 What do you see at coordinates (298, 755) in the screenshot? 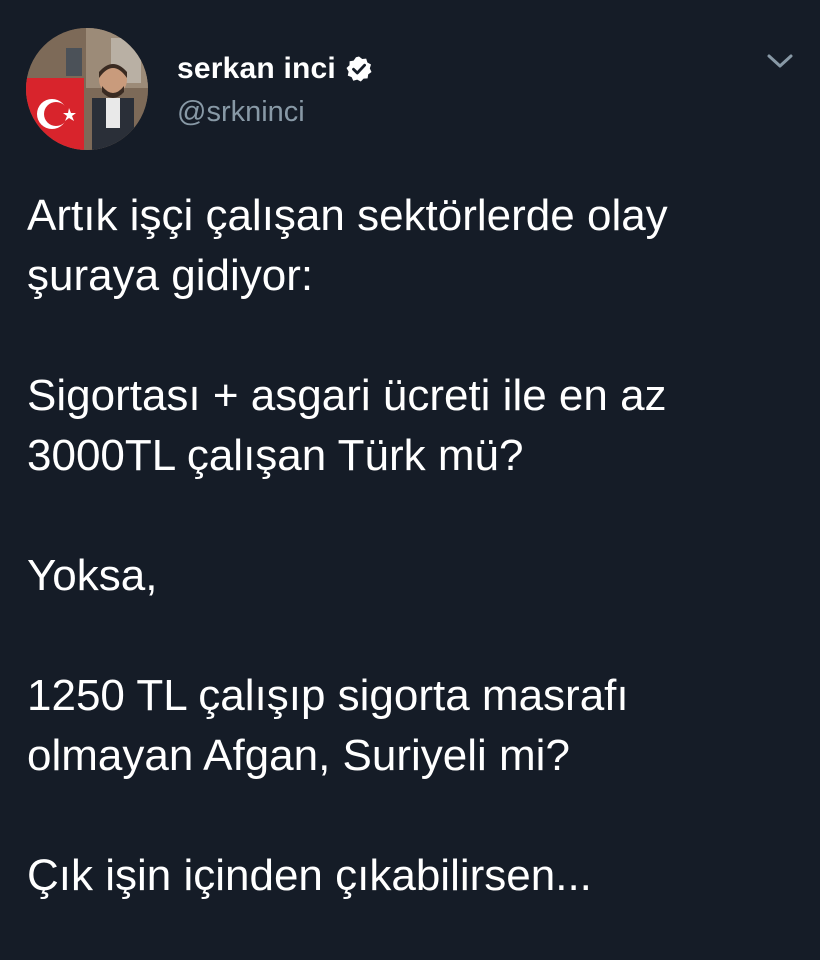
I see `tweet-line: olmayan Afgan, Suriyeli mi?` at bounding box center [298, 755].